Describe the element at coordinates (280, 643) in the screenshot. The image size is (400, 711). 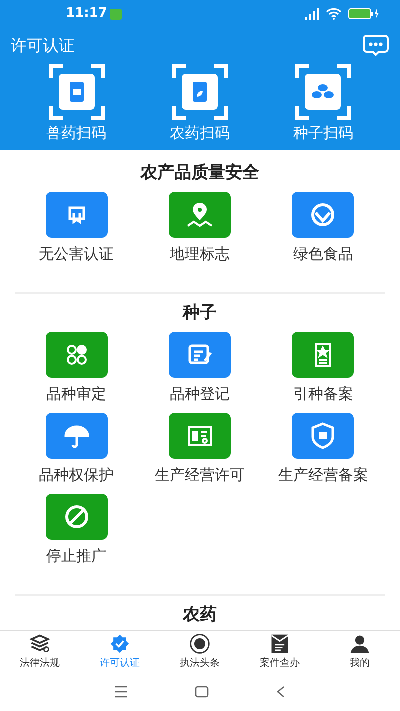
I see `envelope-document-icon` at that location.